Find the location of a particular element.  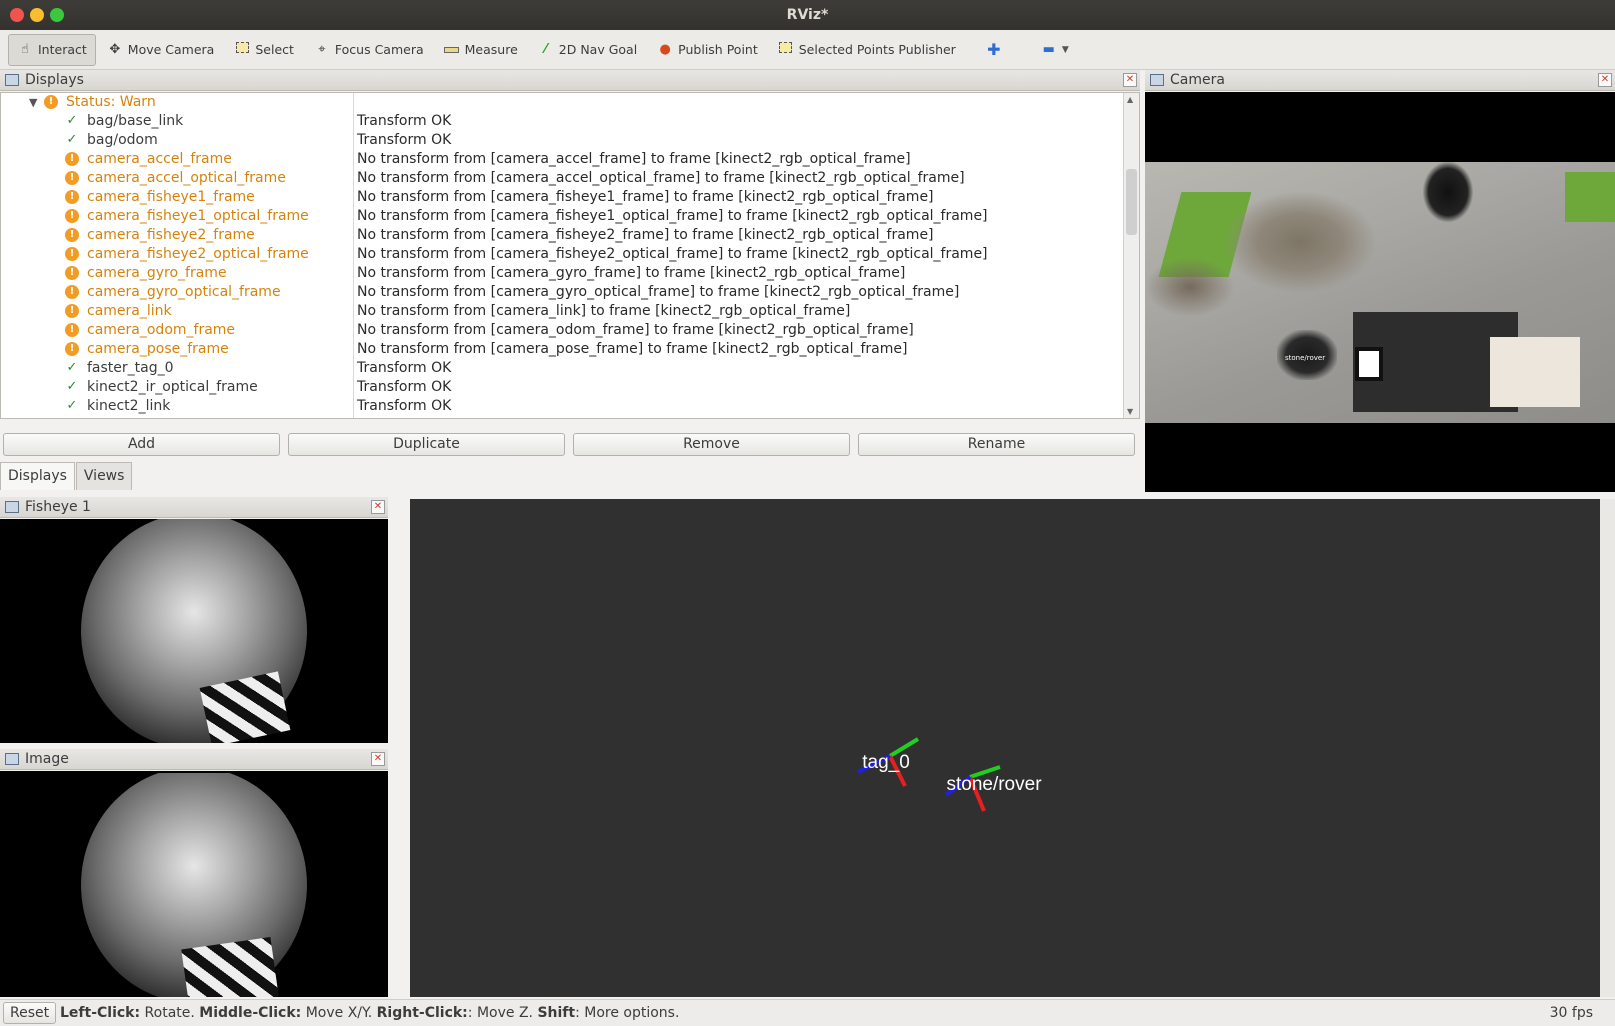

monitor-icon is located at coordinates (12, 80).